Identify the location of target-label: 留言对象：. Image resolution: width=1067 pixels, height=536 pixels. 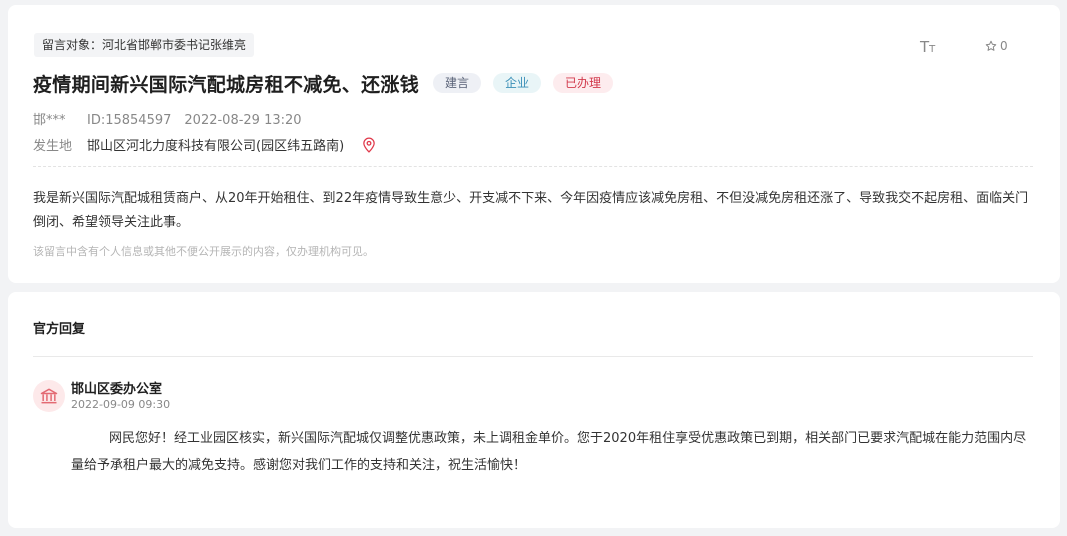
(72, 45).